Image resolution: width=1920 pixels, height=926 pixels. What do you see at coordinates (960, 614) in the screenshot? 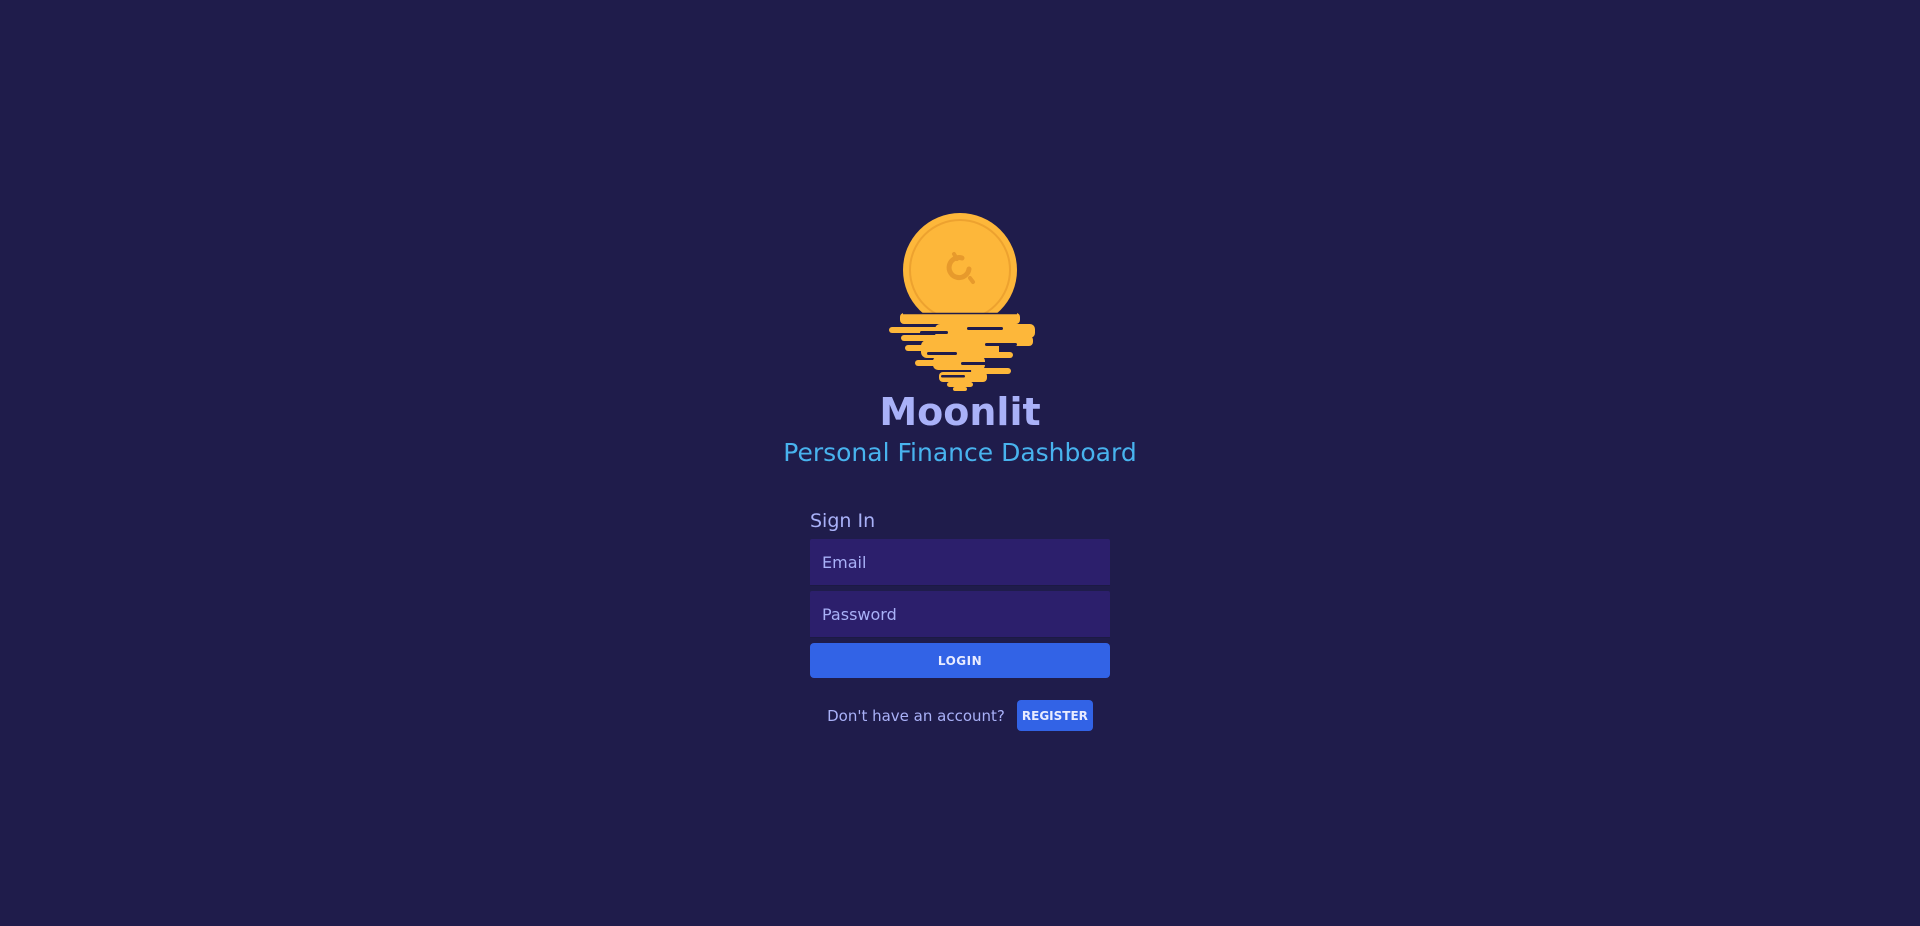
I see `password-field` at bounding box center [960, 614].